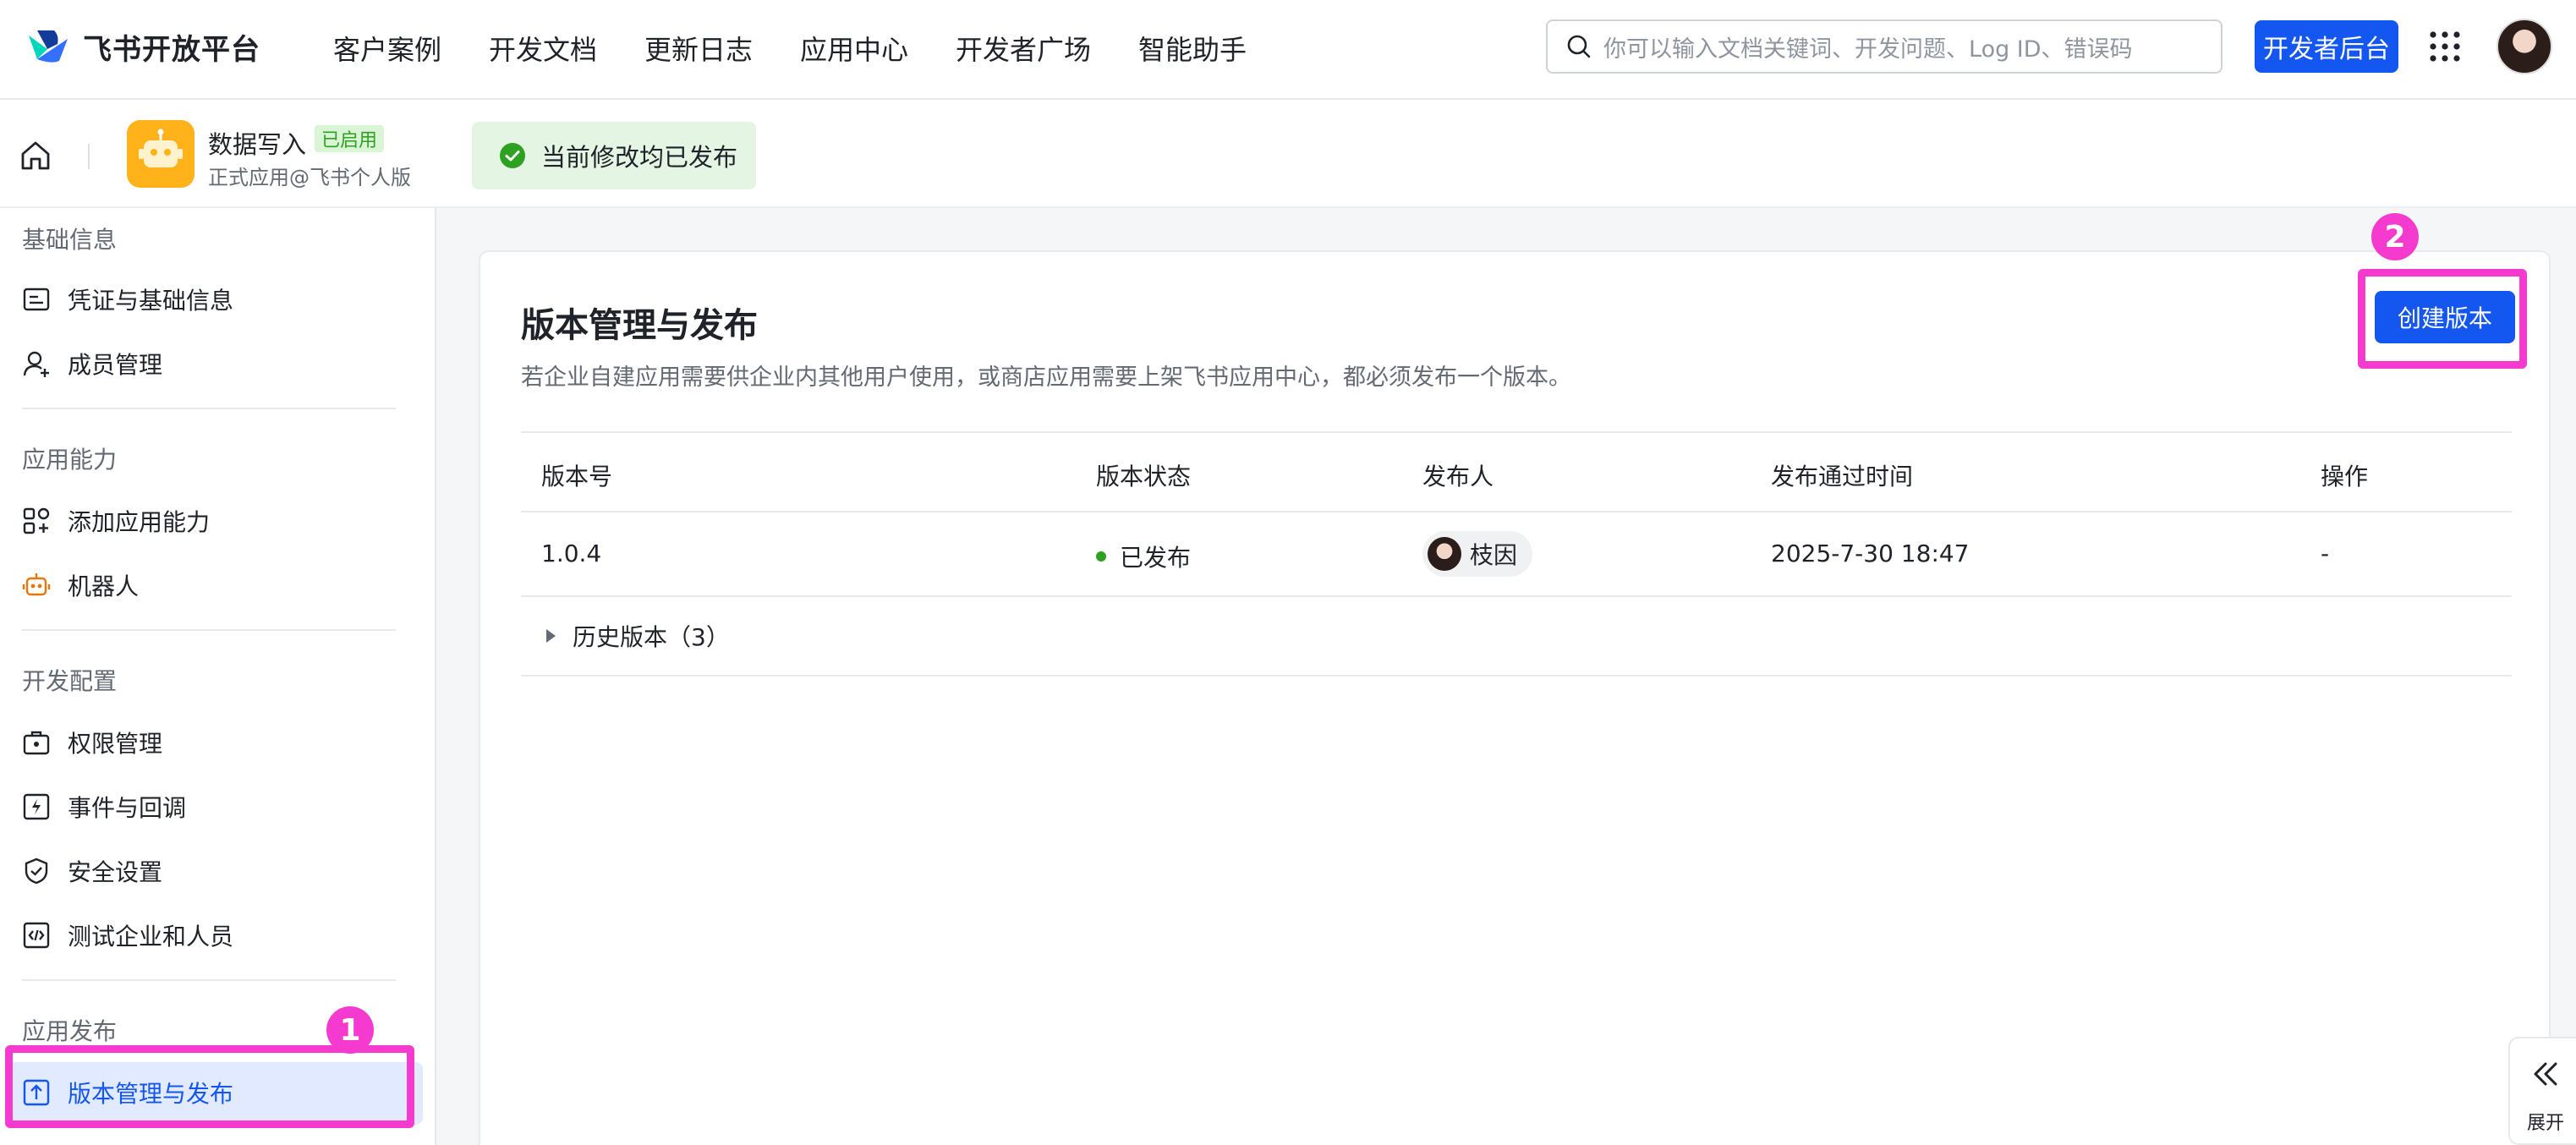  What do you see at coordinates (350, 138) in the screenshot?
I see `app-status-badge: 已启用` at bounding box center [350, 138].